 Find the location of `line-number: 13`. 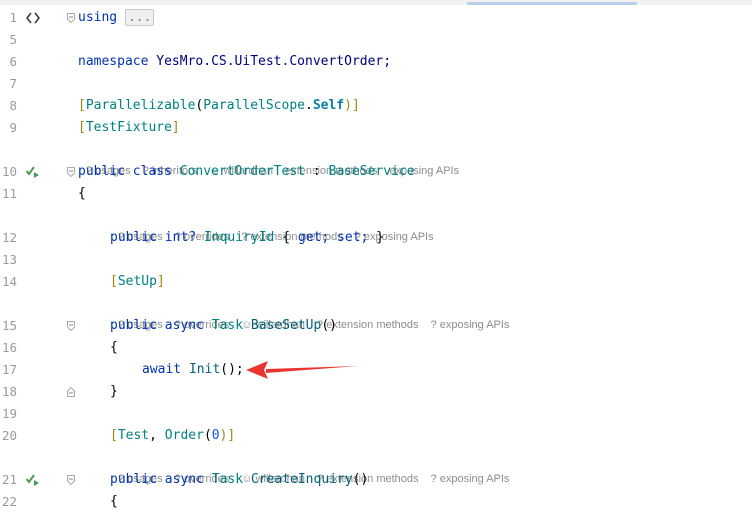

line-number: 13 is located at coordinates (9, 259).